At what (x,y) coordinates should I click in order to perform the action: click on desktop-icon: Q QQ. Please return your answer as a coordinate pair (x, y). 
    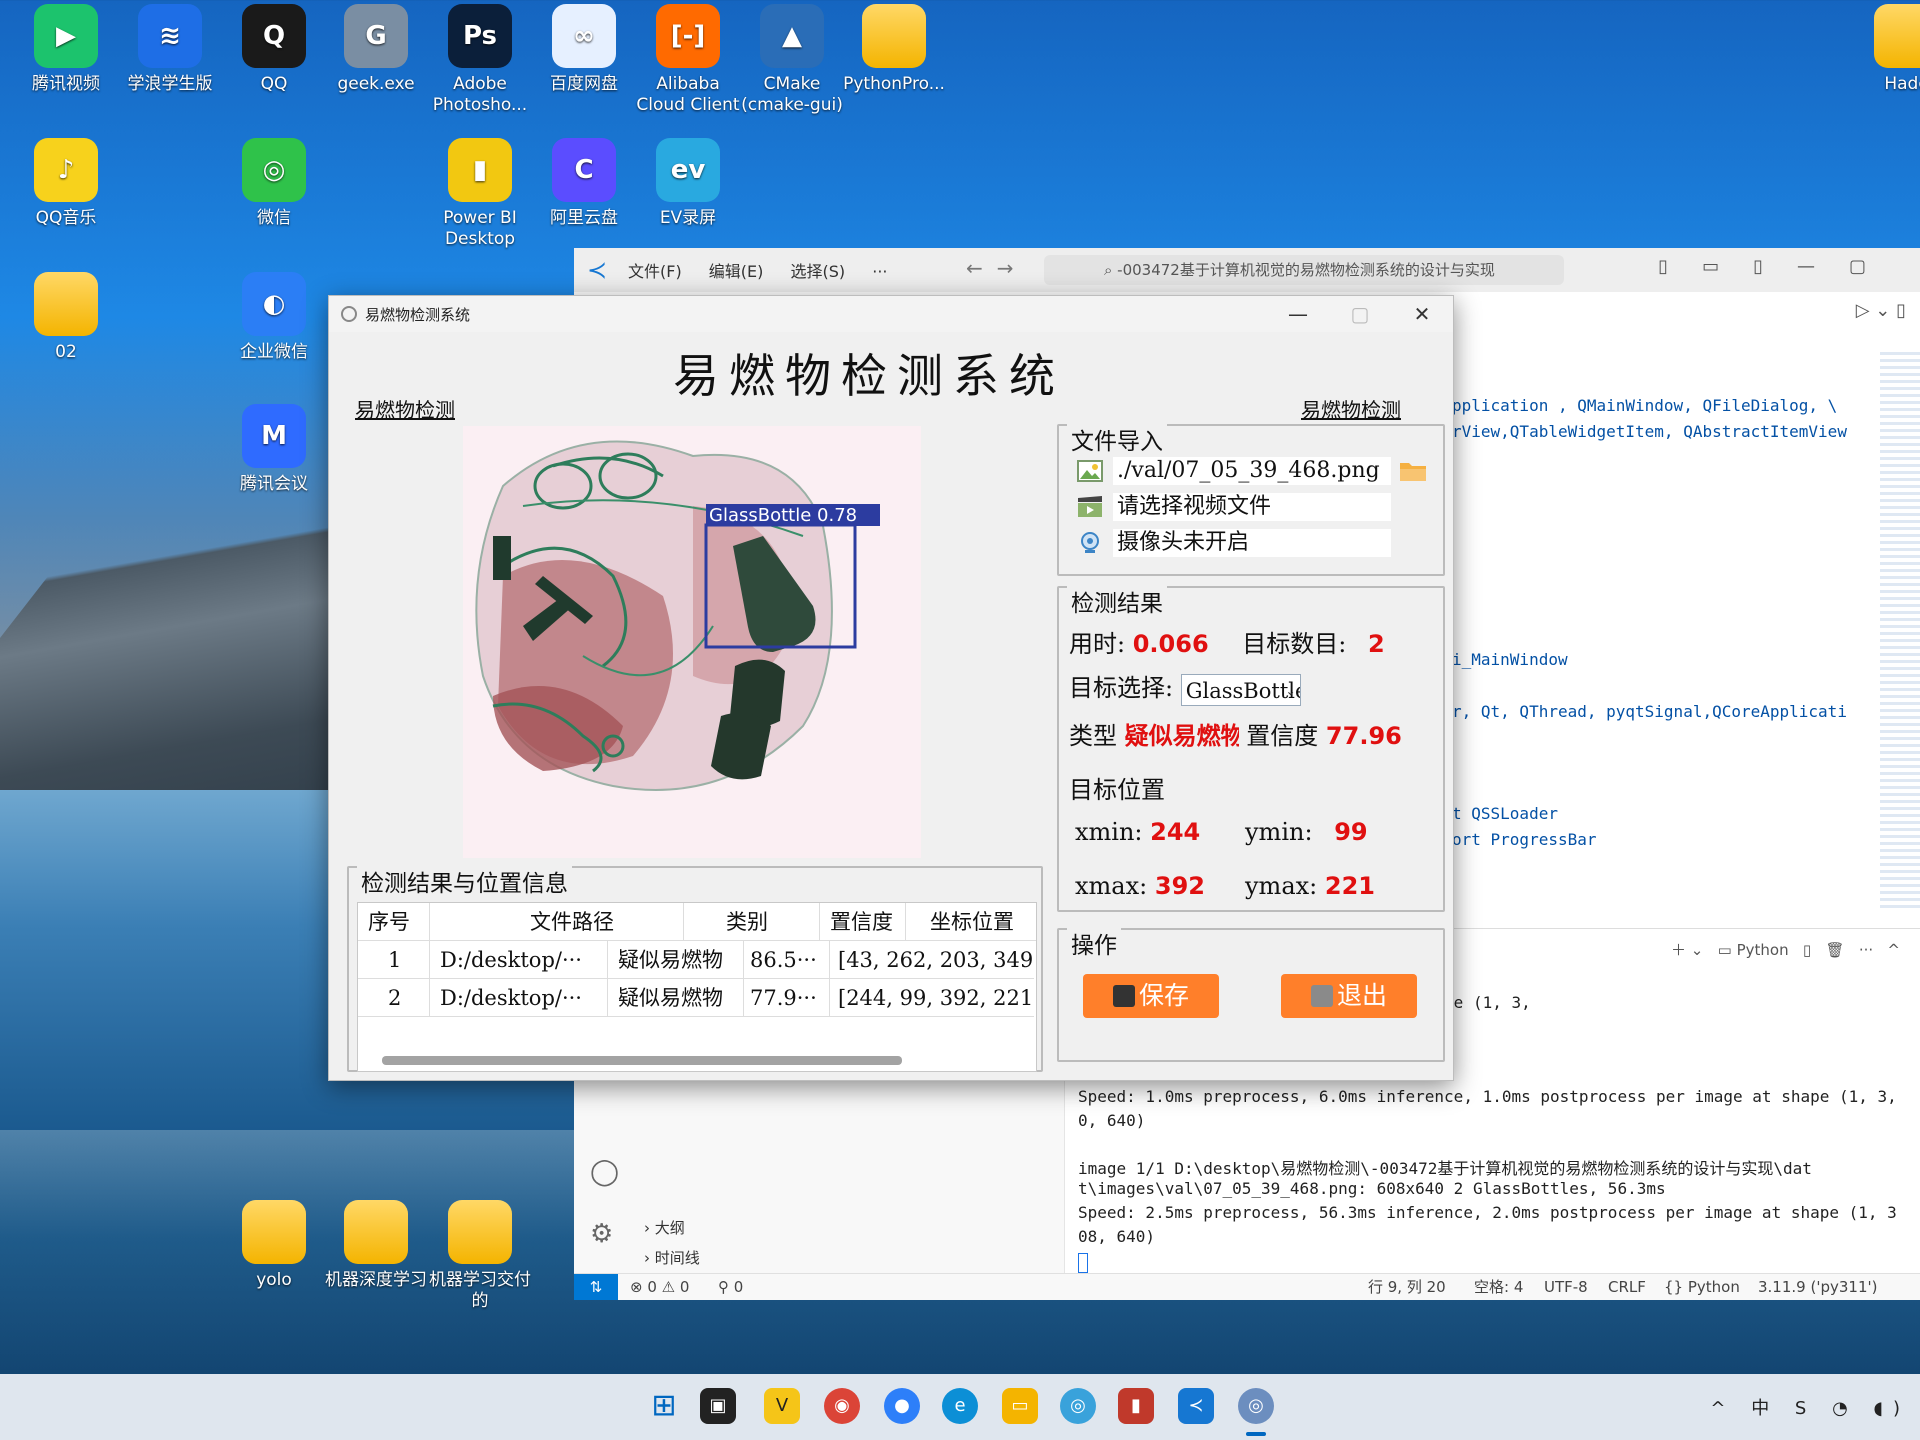
    Looking at the image, I should click on (274, 49).